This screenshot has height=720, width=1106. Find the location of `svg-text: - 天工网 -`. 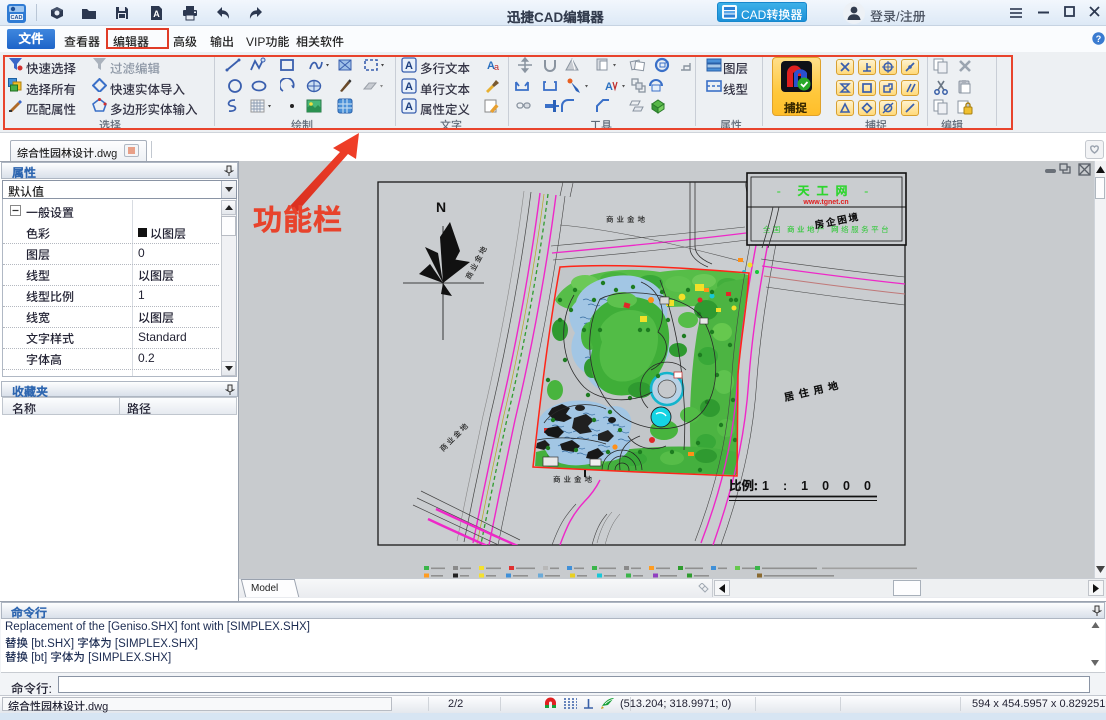

svg-text: - 天工网 - is located at coordinates (826, 190).